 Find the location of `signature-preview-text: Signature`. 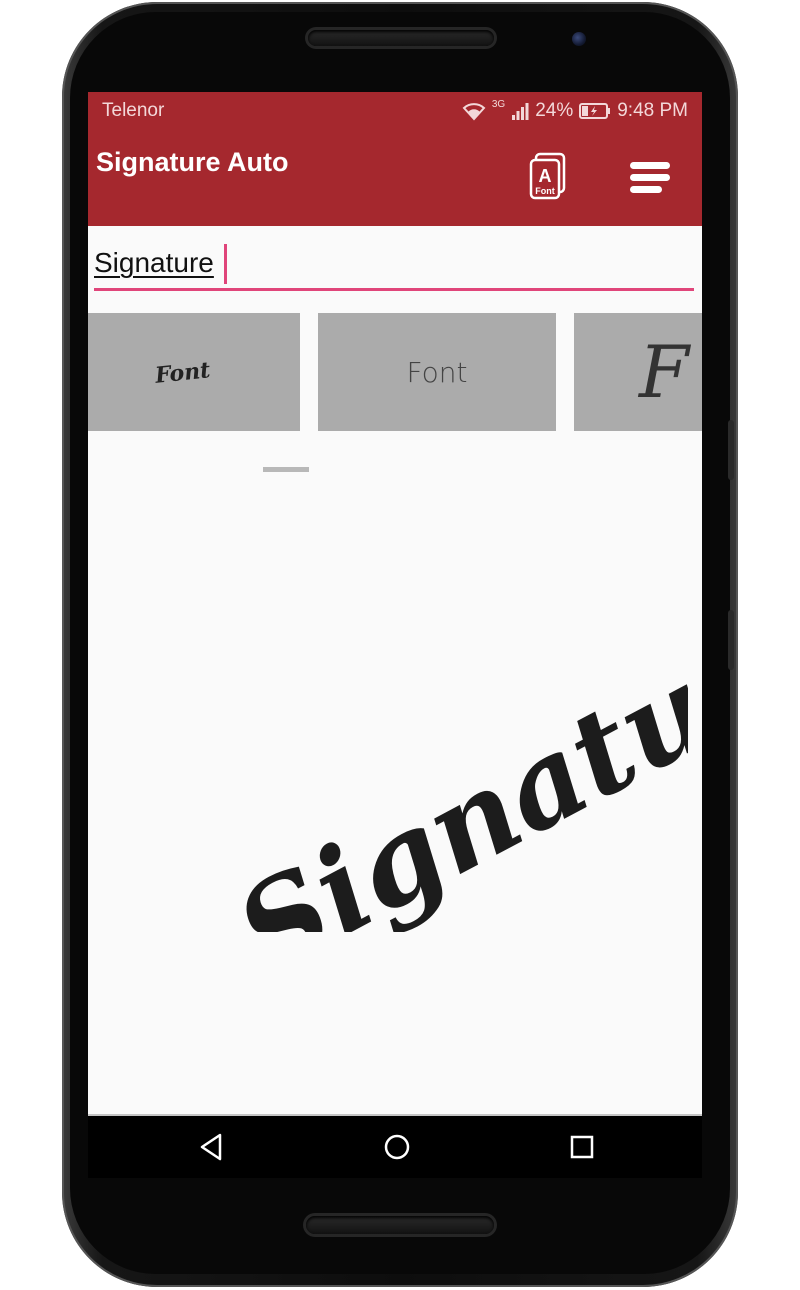

signature-preview-text: Signature is located at coordinates (451, 772).